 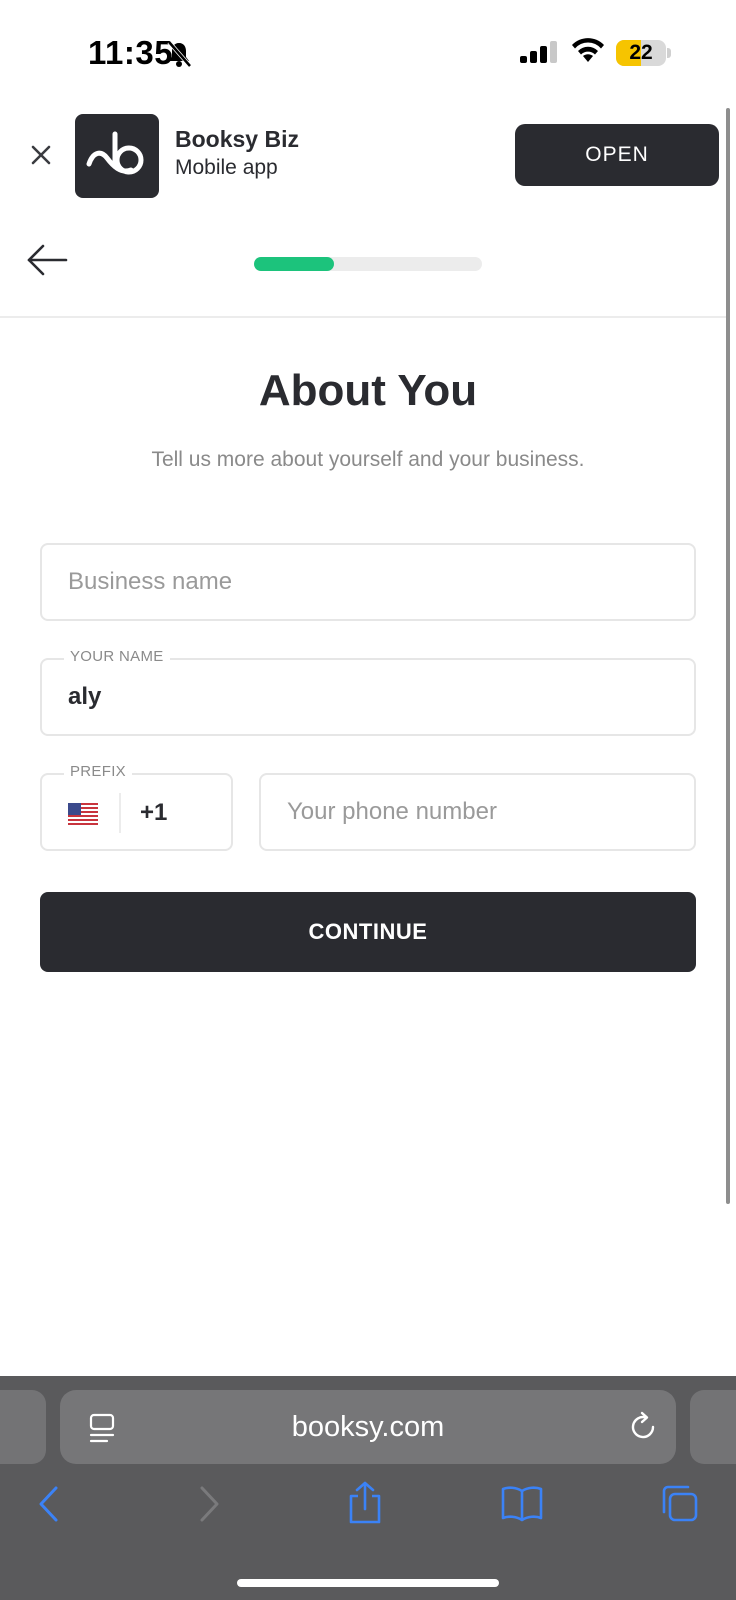 What do you see at coordinates (538, 52) in the screenshot?
I see `cellular-signal-icon` at bounding box center [538, 52].